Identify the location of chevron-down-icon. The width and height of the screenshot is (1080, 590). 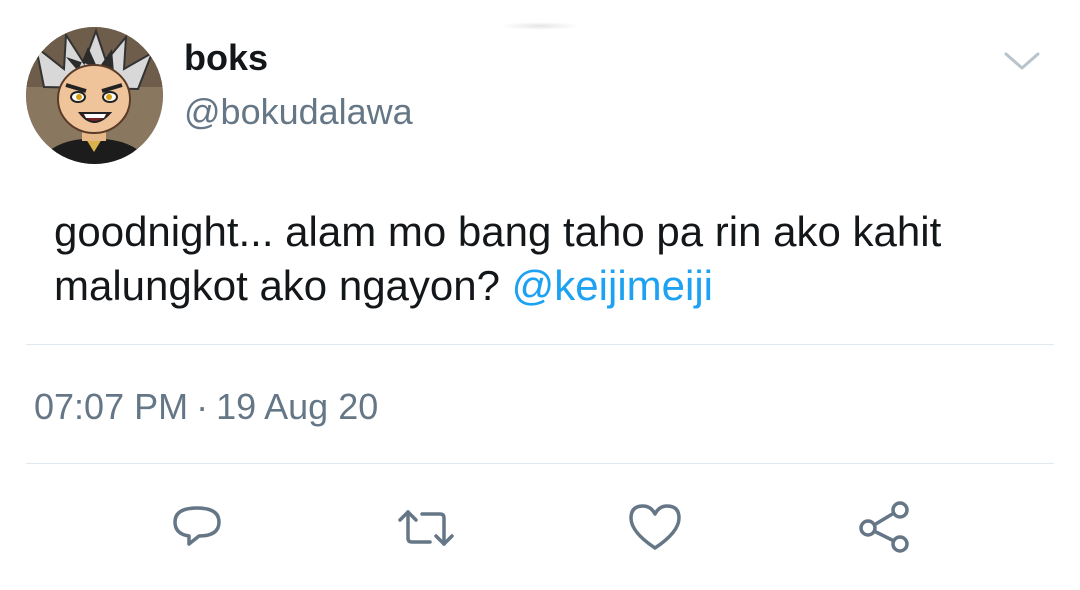
(1022, 60).